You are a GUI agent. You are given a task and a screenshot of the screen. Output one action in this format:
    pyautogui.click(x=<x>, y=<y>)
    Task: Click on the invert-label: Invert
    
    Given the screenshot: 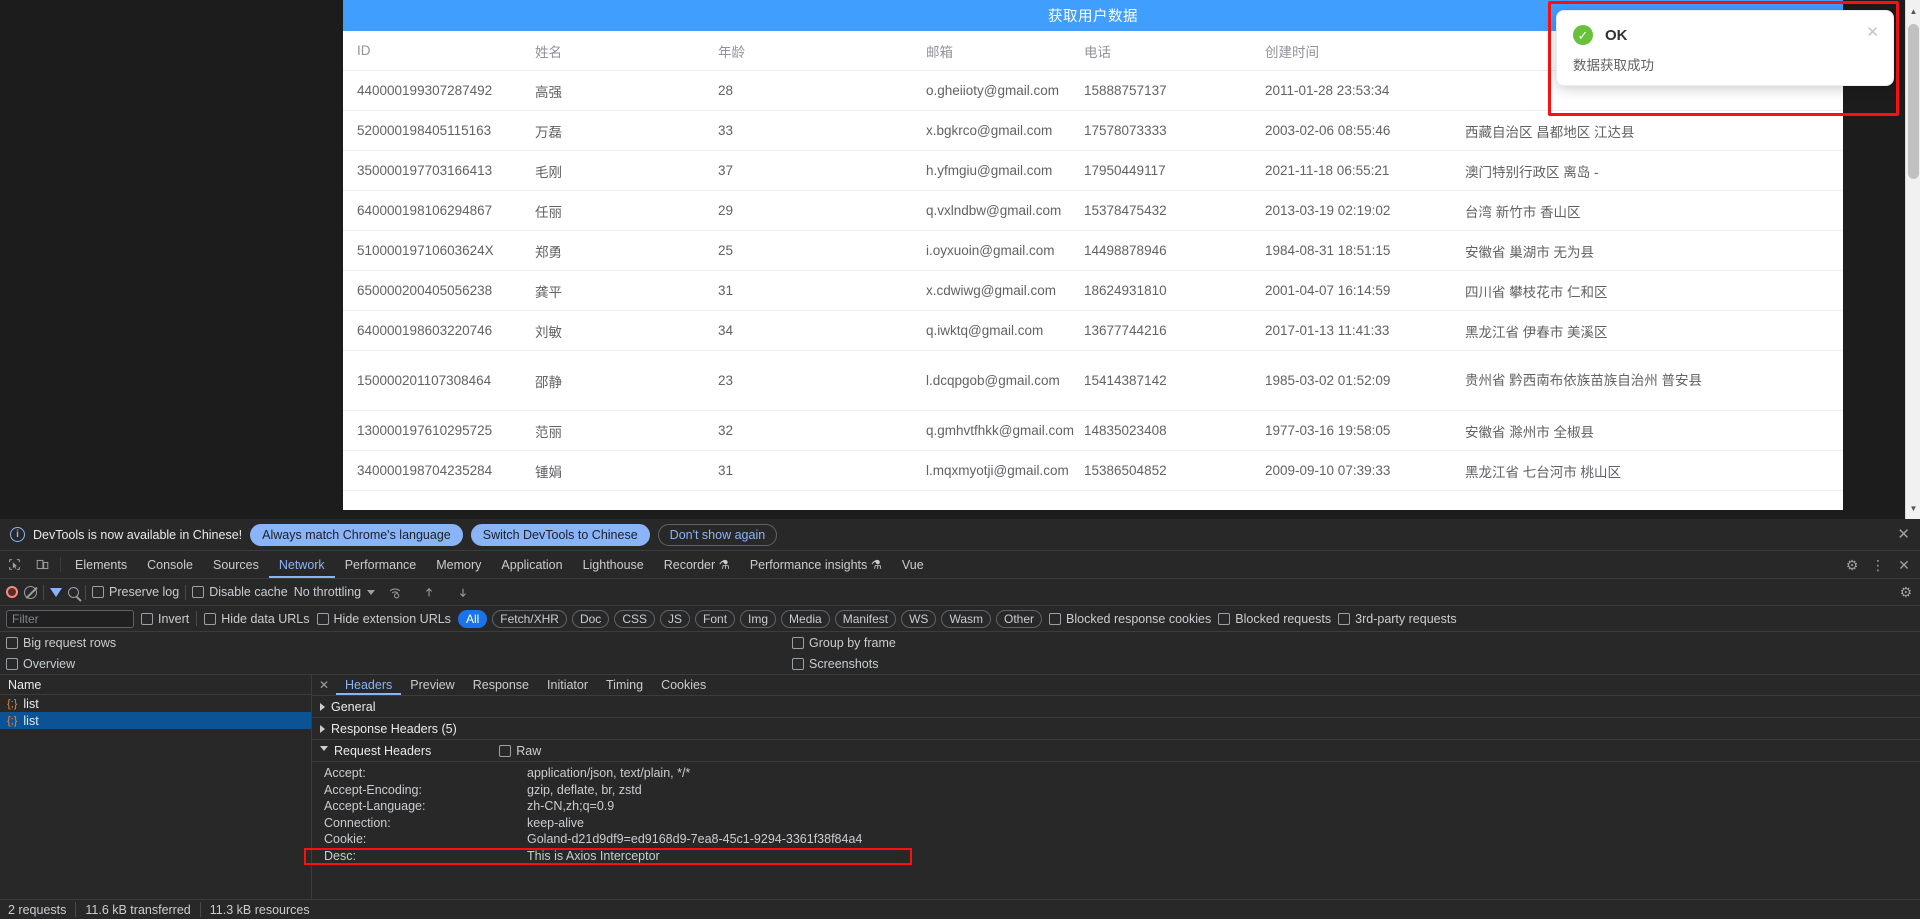 What is the action you would take?
    pyautogui.click(x=174, y=618)
    